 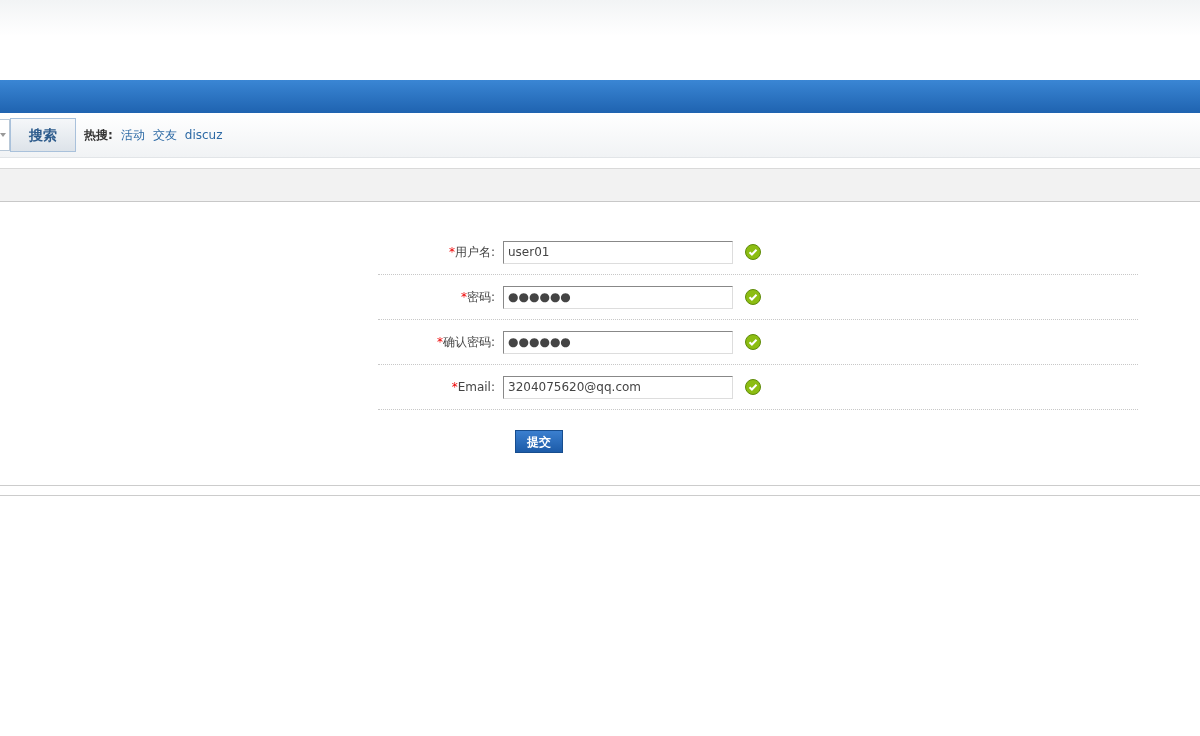 I want to click on hot-search-link: discuz, so click(x=203, y=135).